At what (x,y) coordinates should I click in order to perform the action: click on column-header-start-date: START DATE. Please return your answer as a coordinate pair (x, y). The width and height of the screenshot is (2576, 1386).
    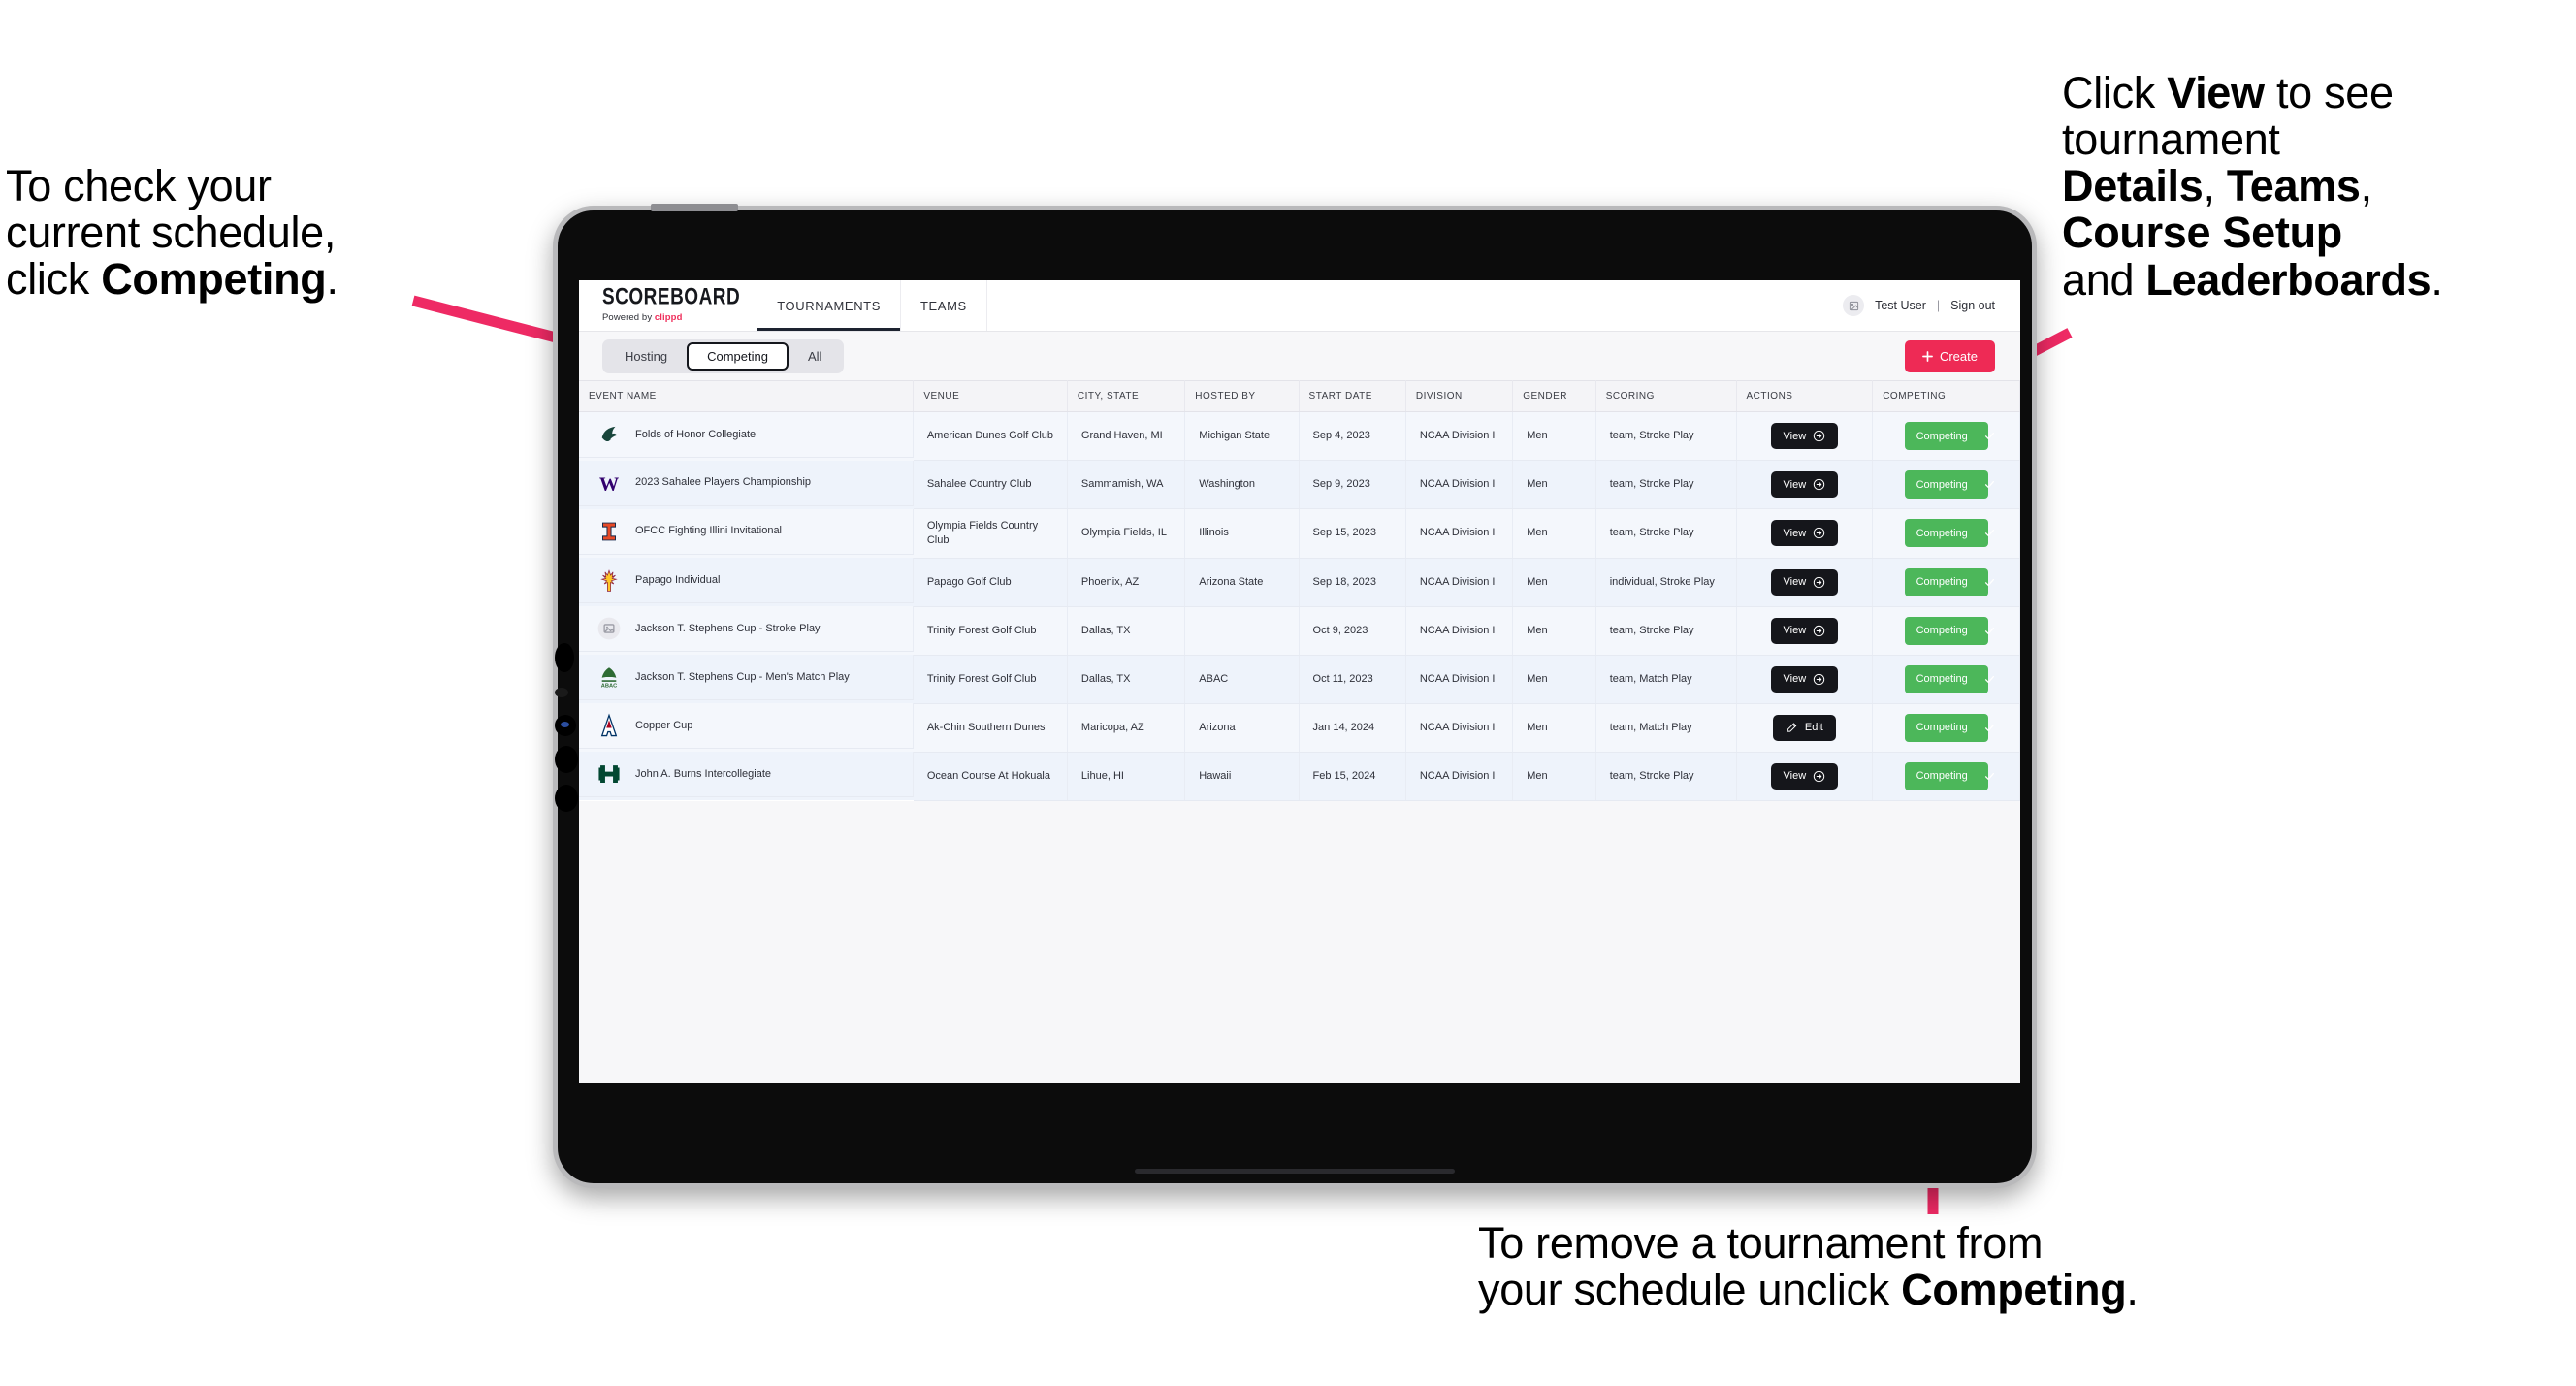
    Looking at the image, I should click on (1352, 396).